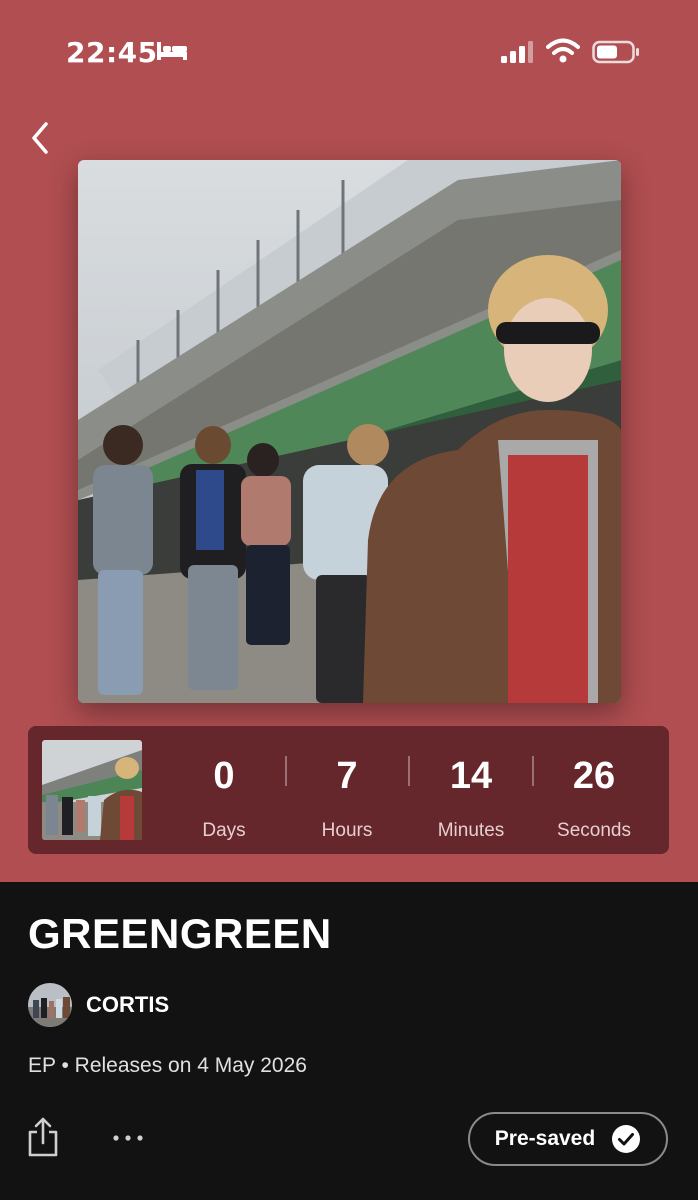 Image resolution: width=698 pixels, height=1200 pixels. I want to click on presave-button: Pre-saved, so click(568, 1139).